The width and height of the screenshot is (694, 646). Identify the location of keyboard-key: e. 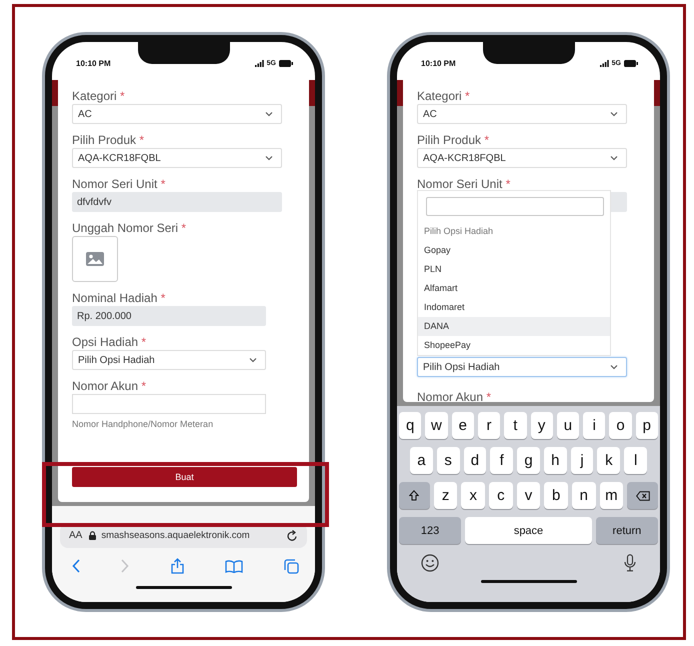
(463, 425).